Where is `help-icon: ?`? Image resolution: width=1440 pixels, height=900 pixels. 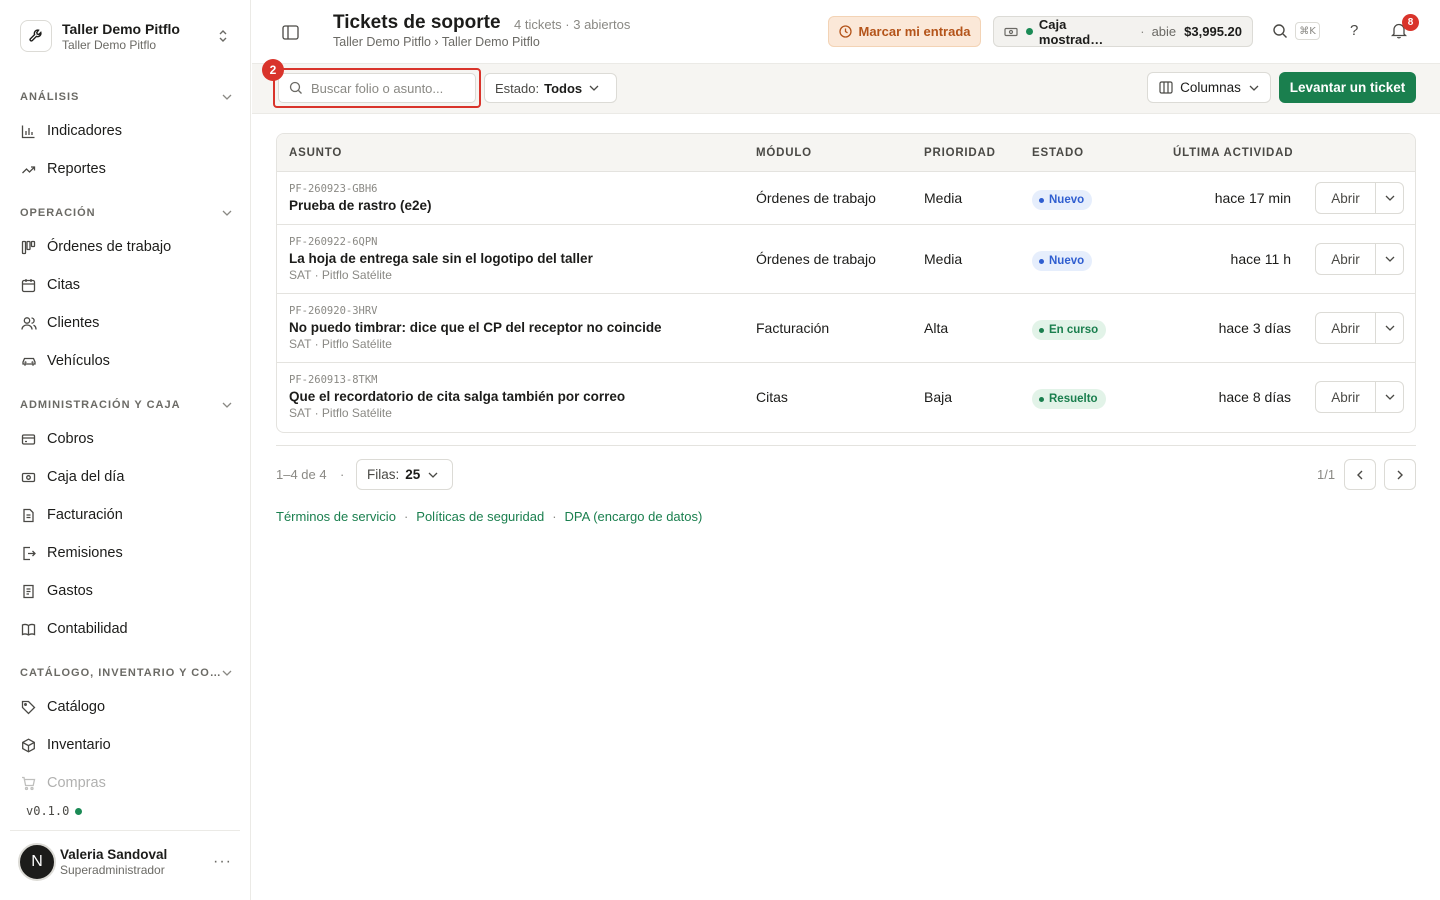
help-icon: ? is located at coordinates (1354, 30).